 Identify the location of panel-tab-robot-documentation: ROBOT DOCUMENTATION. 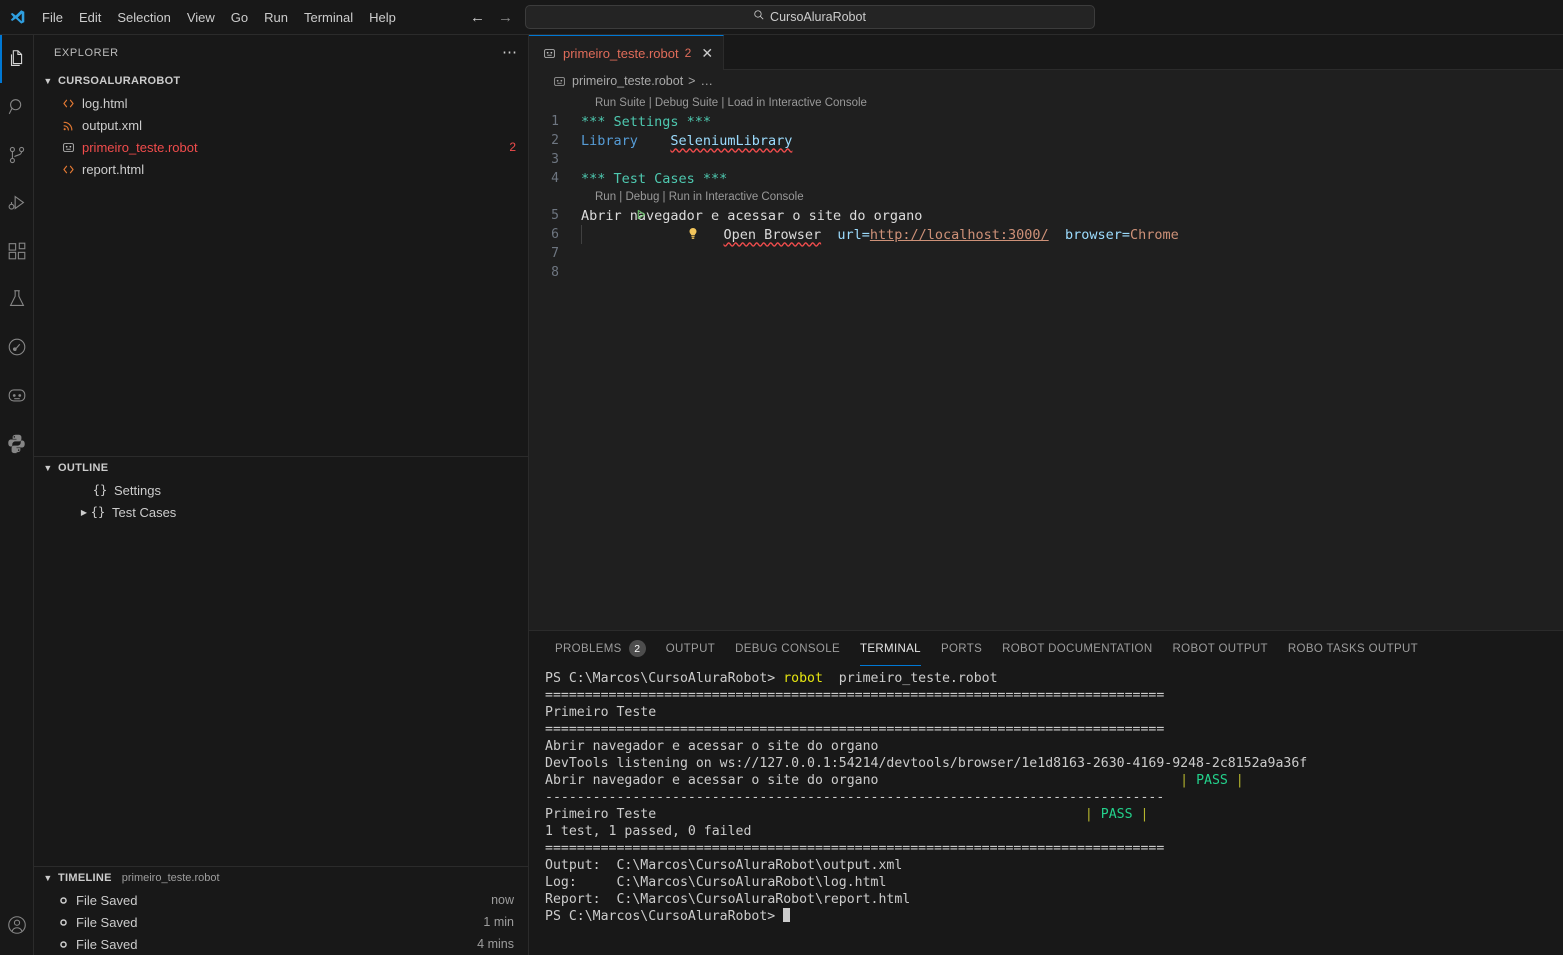
(1077, 648).